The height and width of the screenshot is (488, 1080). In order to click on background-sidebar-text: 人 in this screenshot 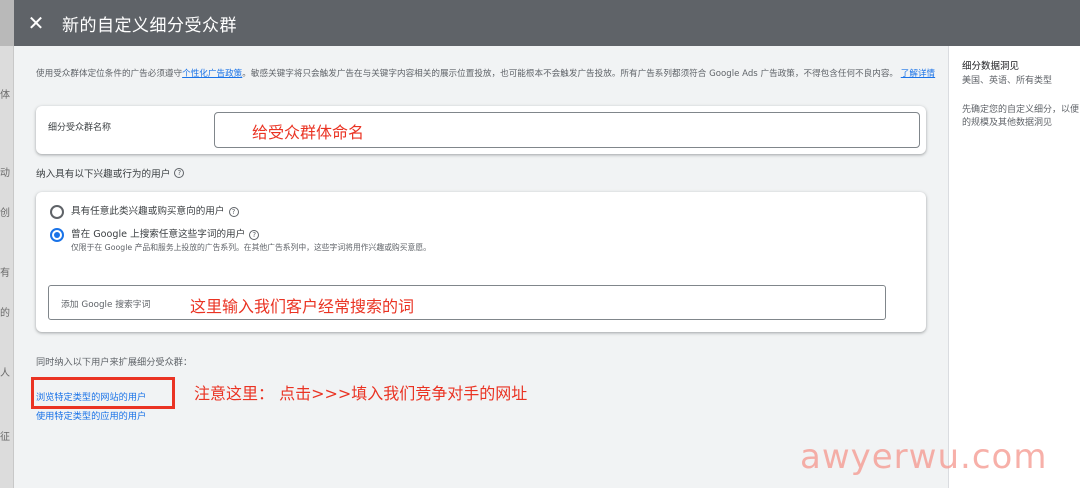, I will do `click(5, 373)`.